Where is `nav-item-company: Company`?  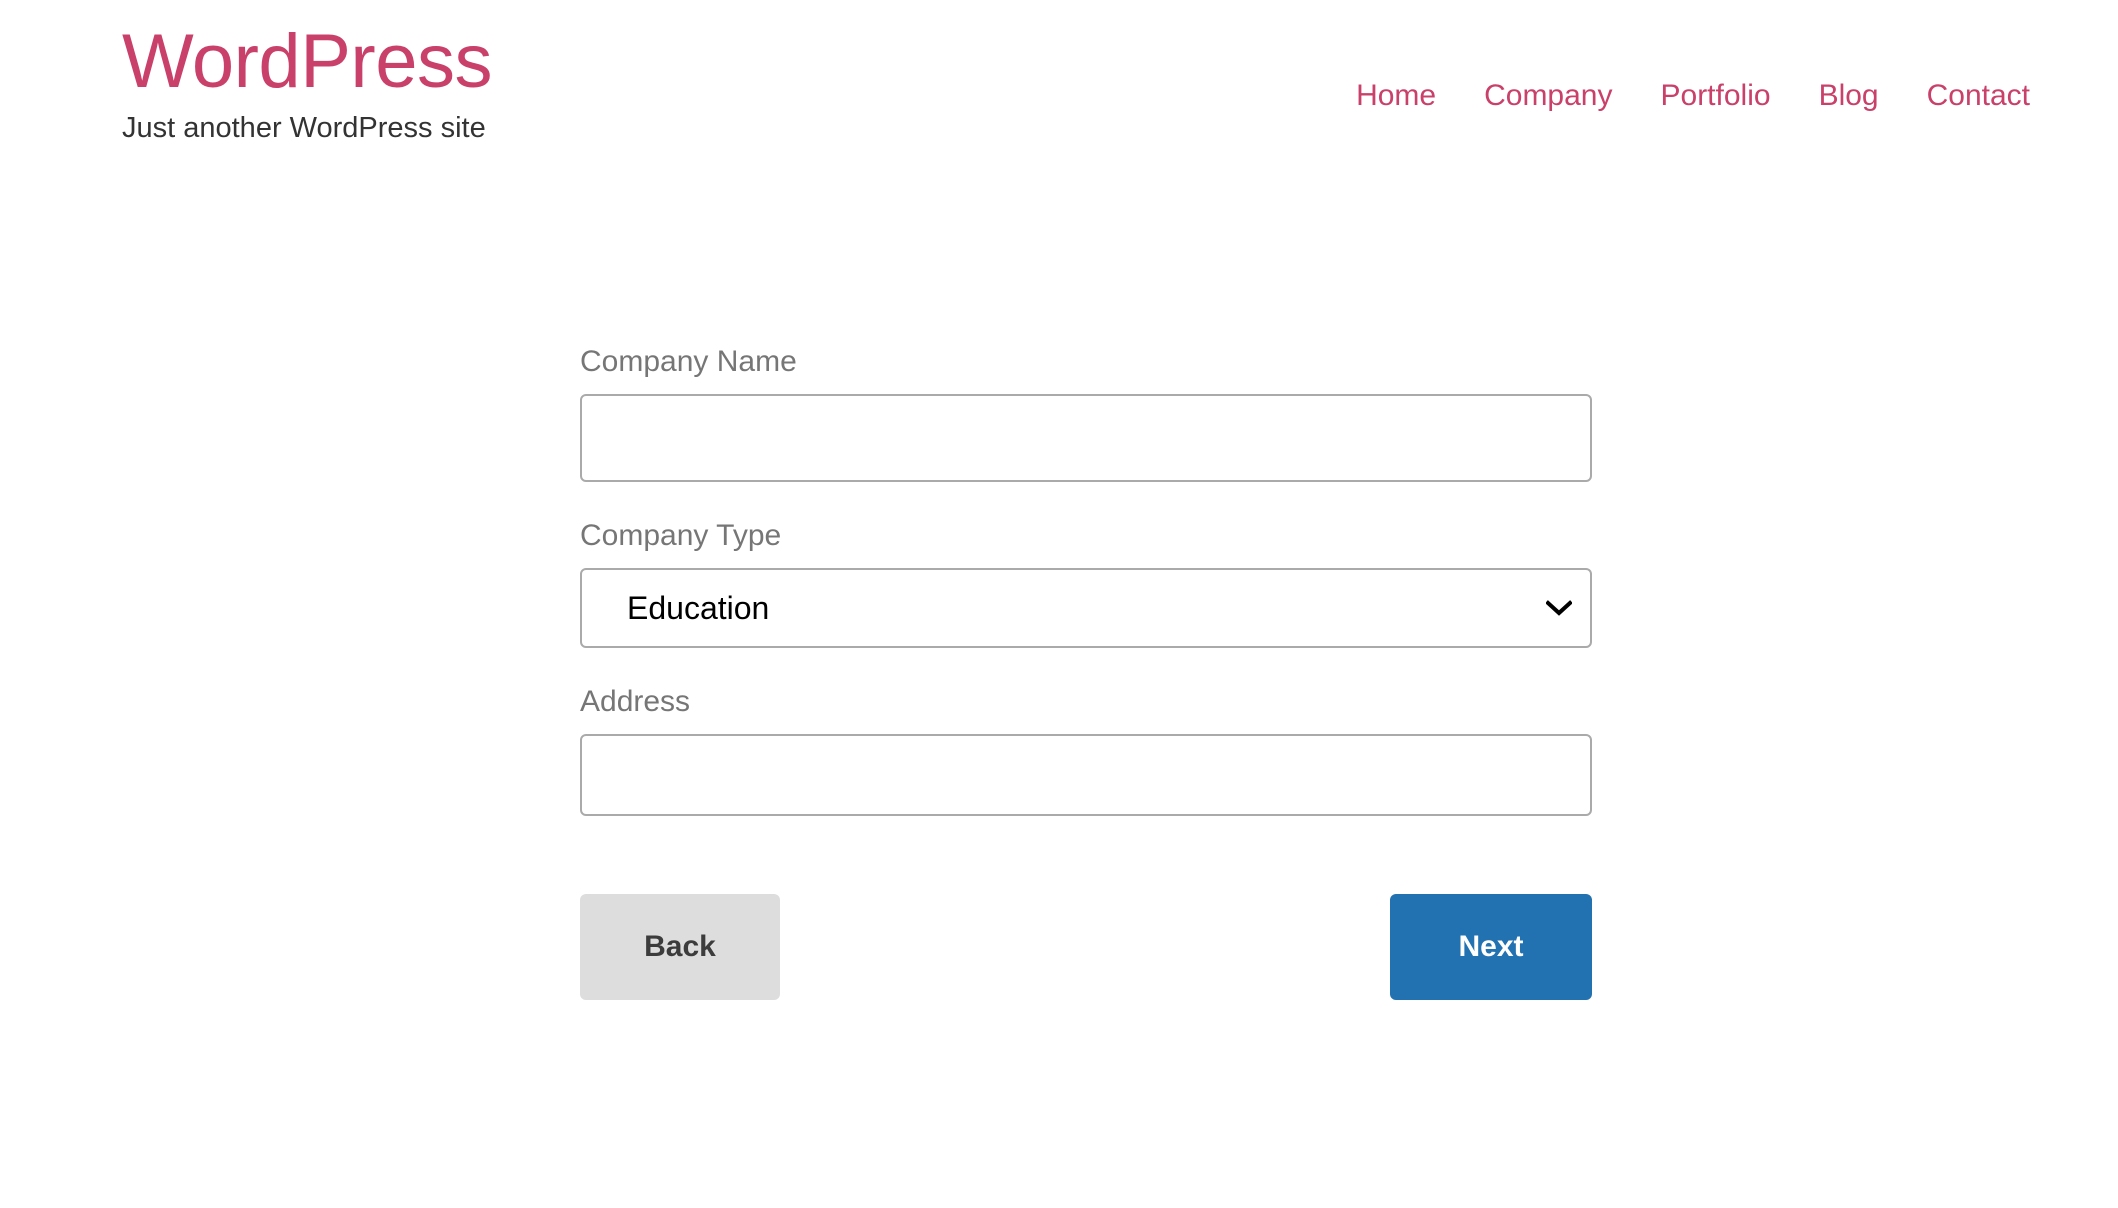 nav-item-company: Company is located at coordinates (1548, 95).